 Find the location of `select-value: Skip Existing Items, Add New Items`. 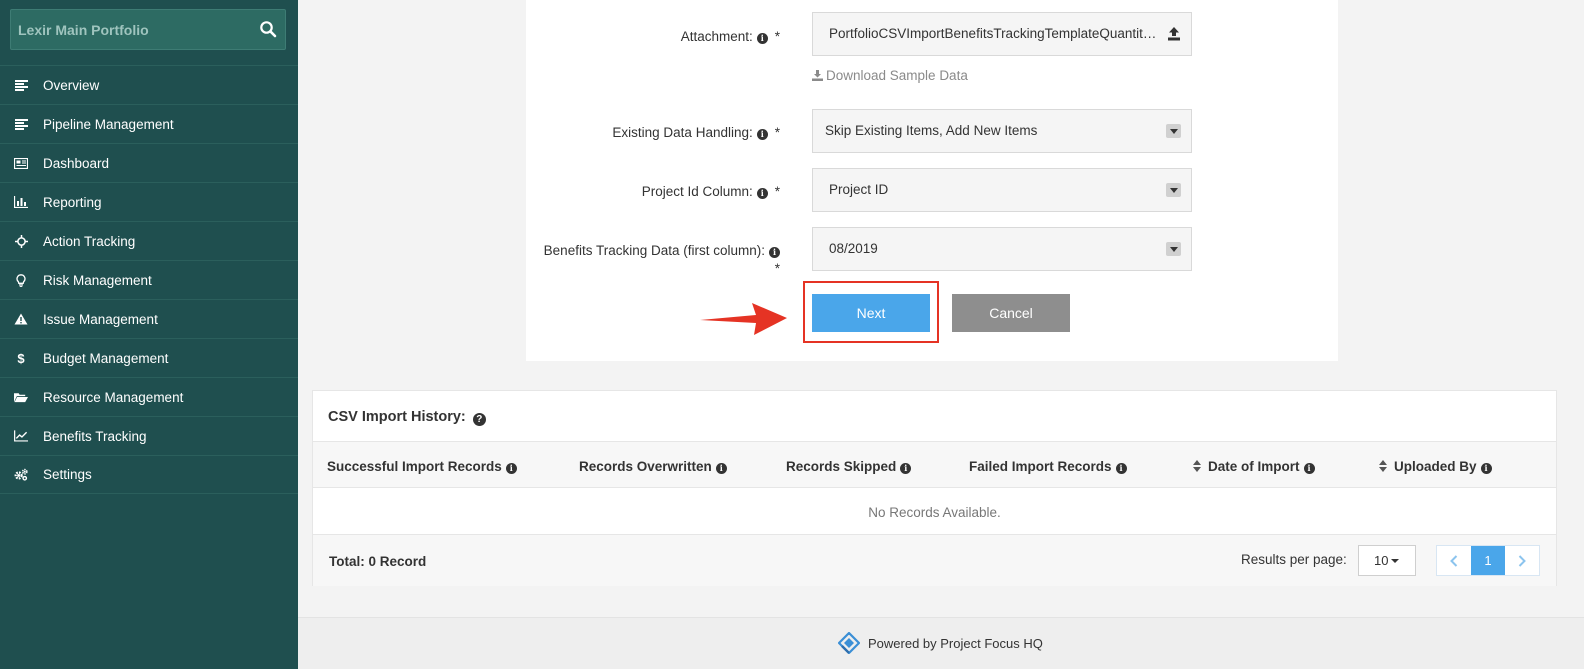

select-value: Skip Existing Items, Add New Items is located at coordinates (931, 130).